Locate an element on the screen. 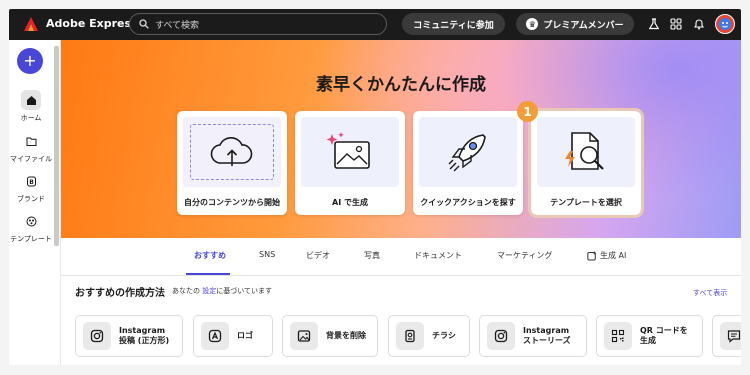 This screenshot has width=750, height=375. quick-action-label: Instagram ストーリーズ is located at coordinates (547, 335).